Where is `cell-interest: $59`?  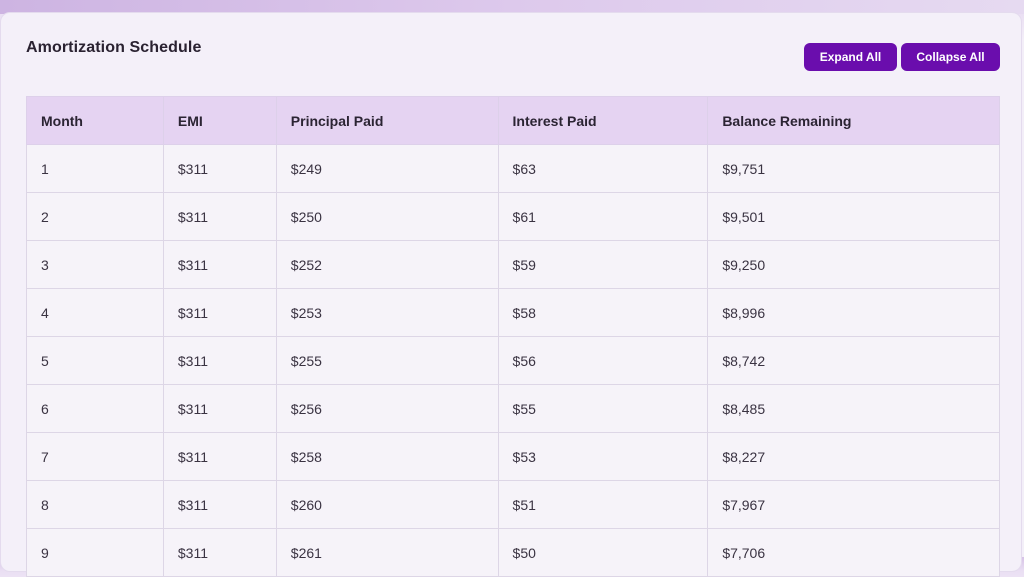
cell-interest: $59 is located at coordinates (603, 264).